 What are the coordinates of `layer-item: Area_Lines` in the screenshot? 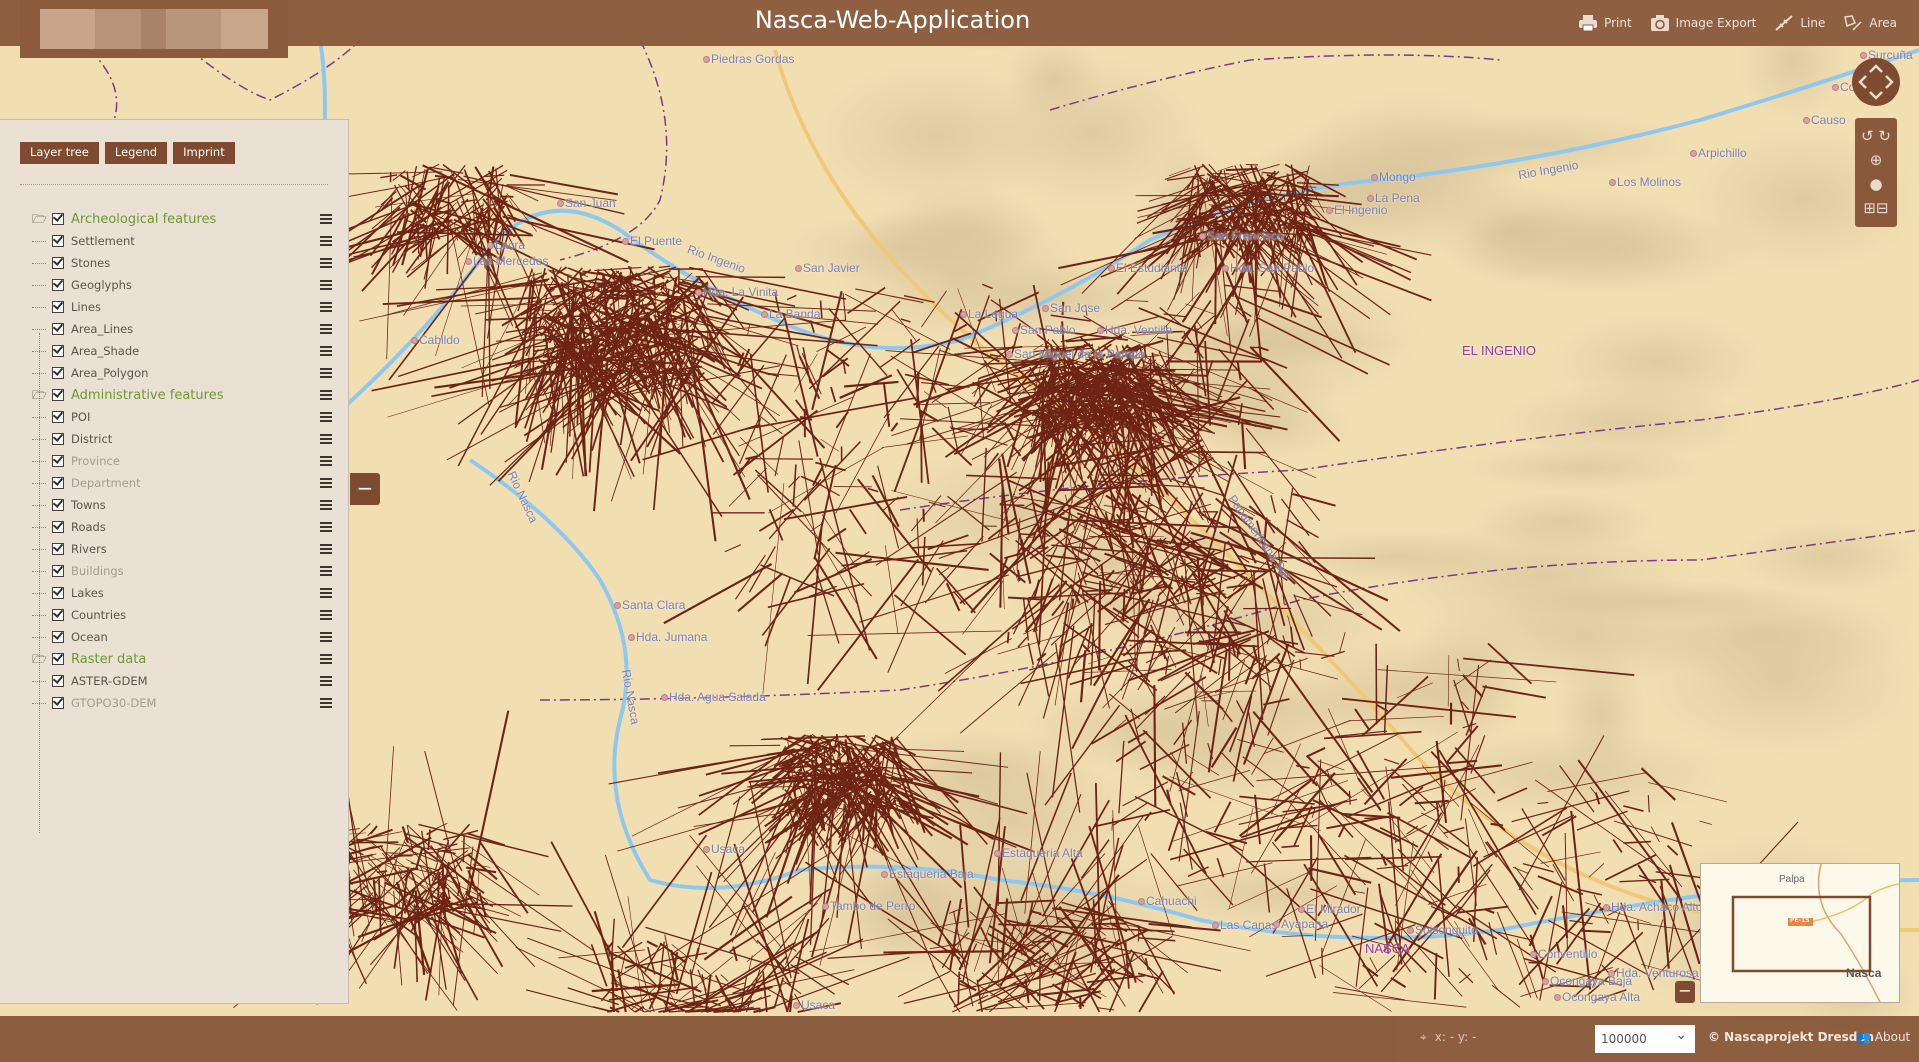 It's located at (182, 329).